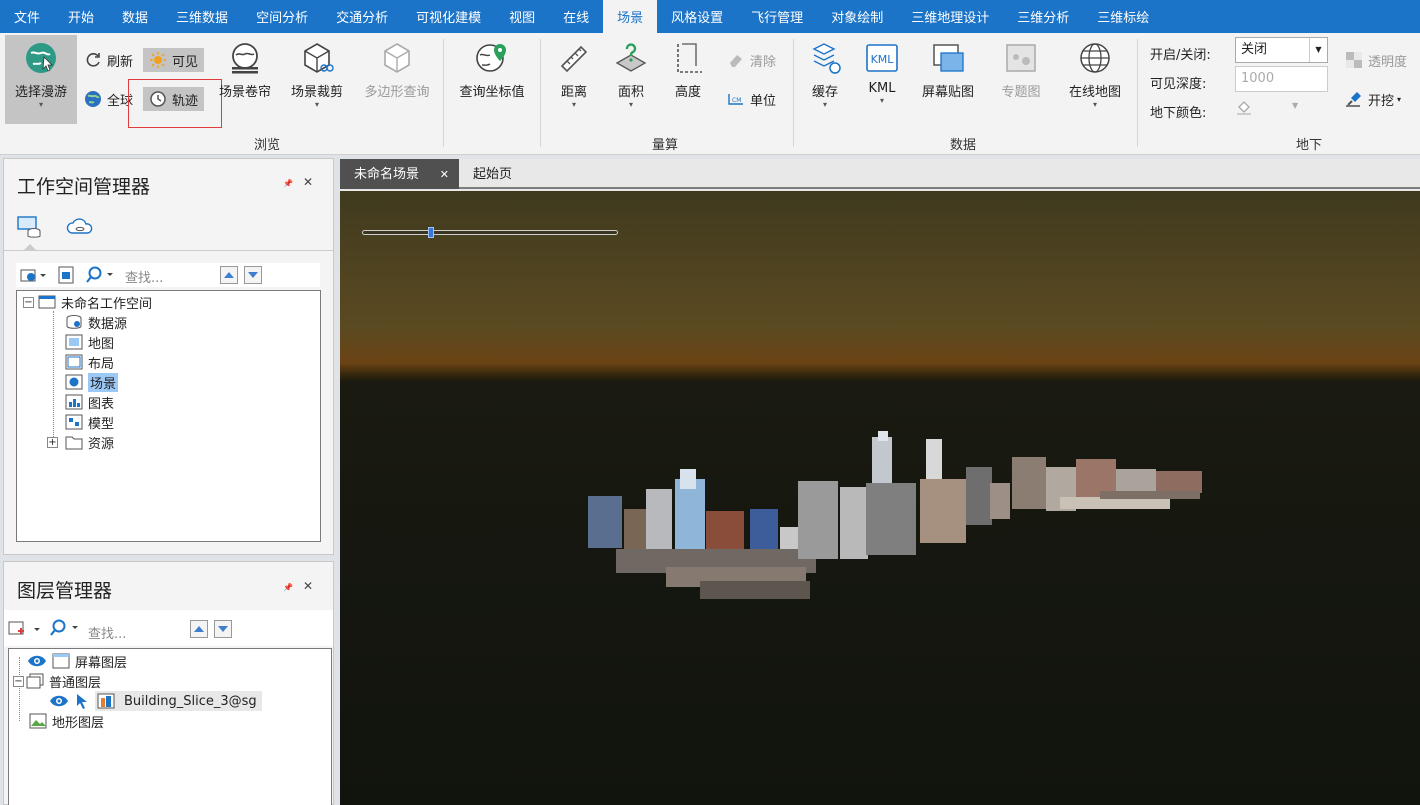  What do you see at coordinates (80, 442) in the screenshot?
I see `tree-node-resources: + 资源` at bounding box center [80, 442].